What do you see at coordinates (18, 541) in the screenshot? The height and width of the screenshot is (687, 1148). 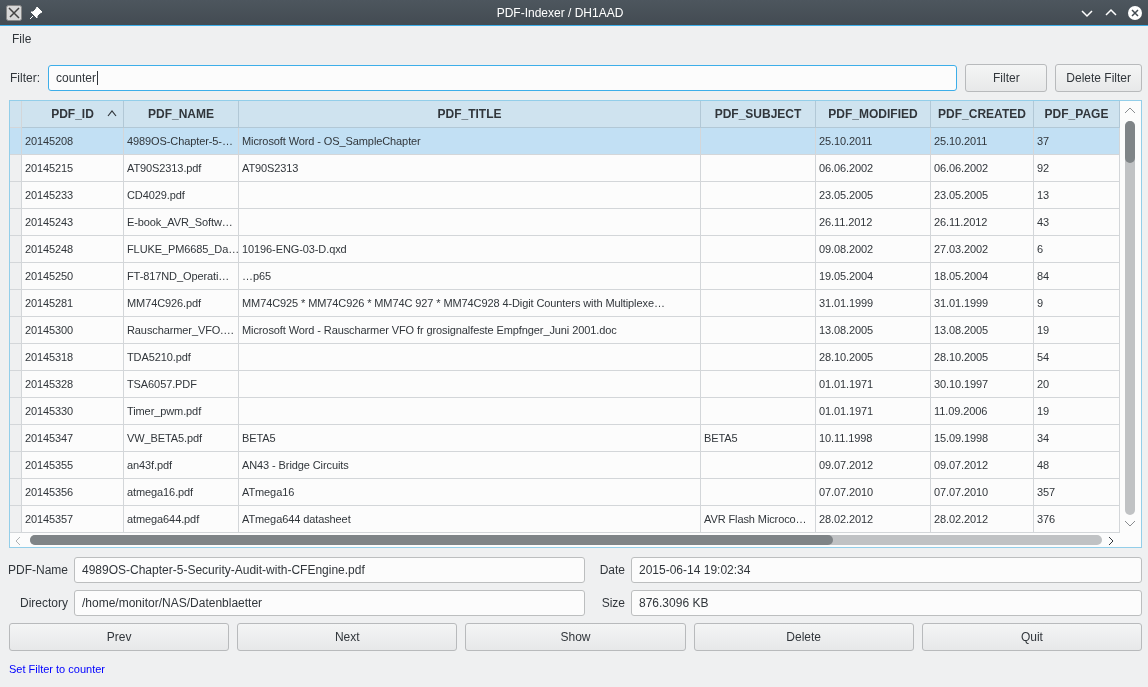 I see `scroll-left-icon` at bounding box center [18, 541].